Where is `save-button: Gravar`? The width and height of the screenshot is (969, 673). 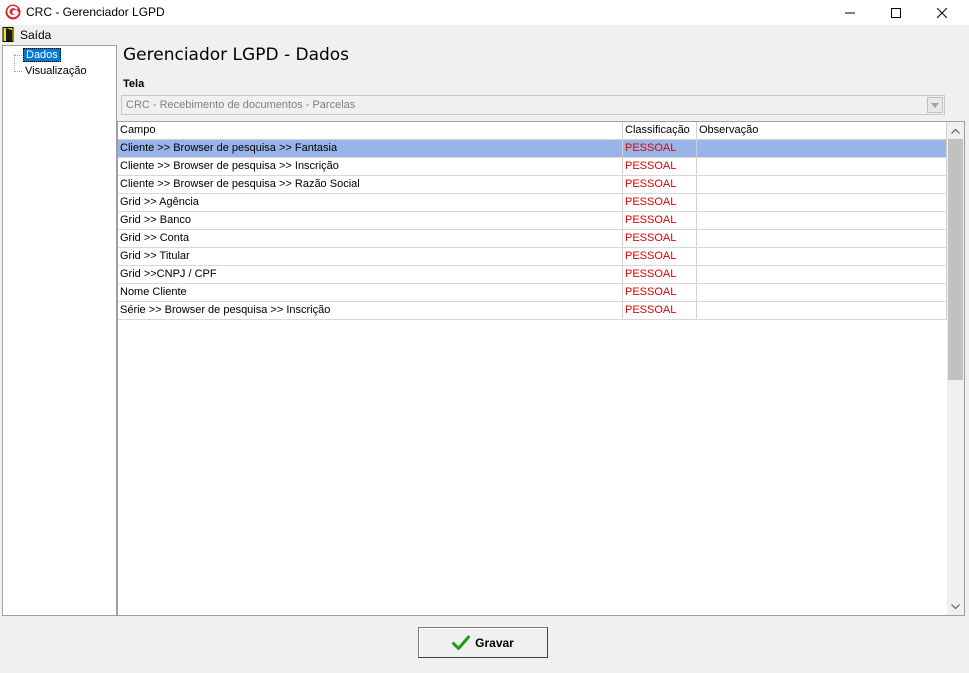
save-button: Gravar is located at coordinates (483, 642).